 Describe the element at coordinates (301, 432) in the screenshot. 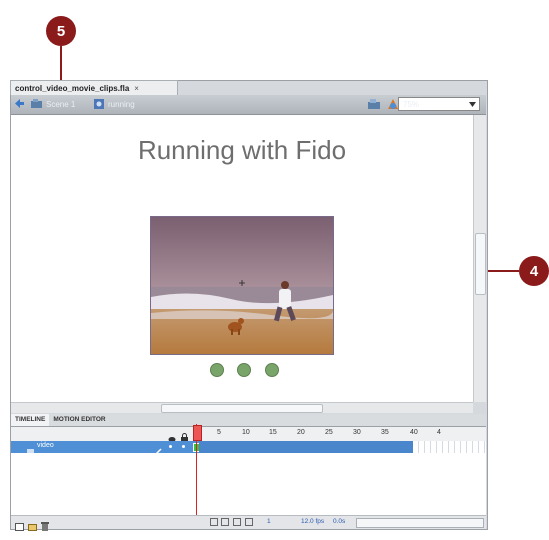

I see `frame-number: 20` at that location.